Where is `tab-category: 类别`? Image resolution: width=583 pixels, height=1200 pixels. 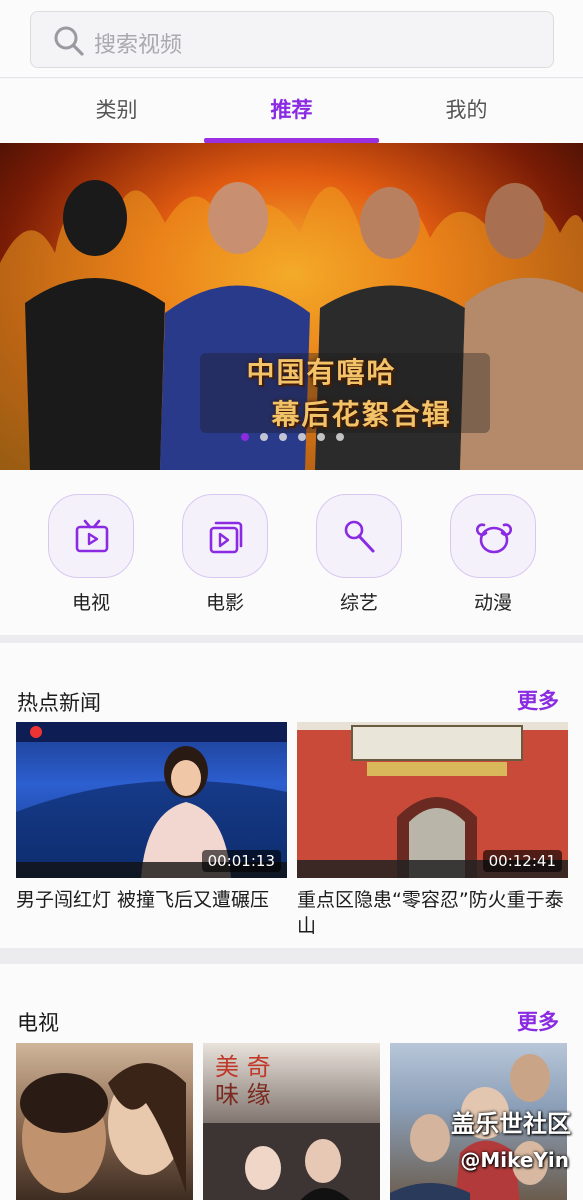 tab-category: 类别 is located at coordinates (116, 111).